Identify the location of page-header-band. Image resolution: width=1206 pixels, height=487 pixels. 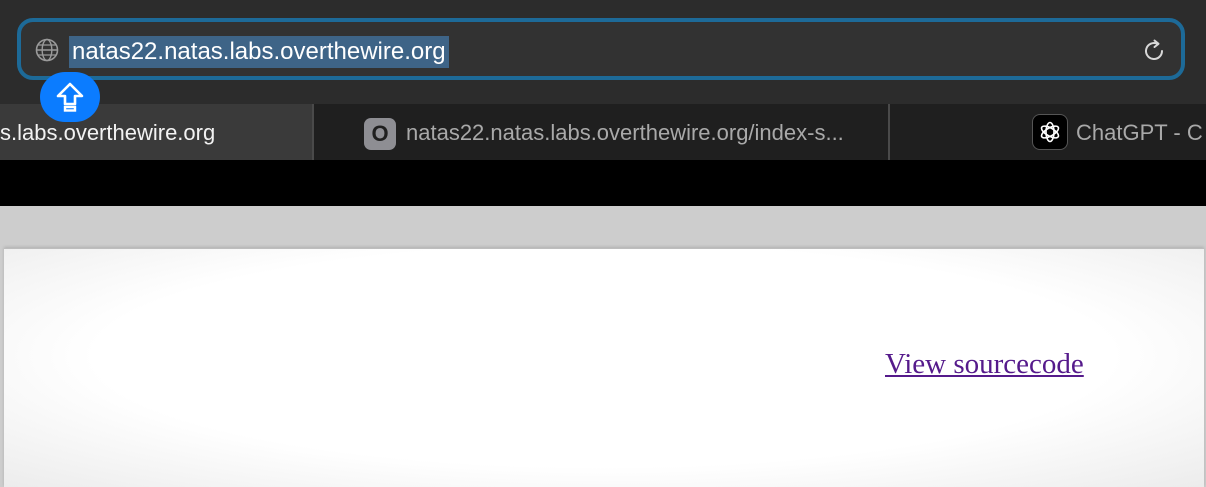
(603, 183).